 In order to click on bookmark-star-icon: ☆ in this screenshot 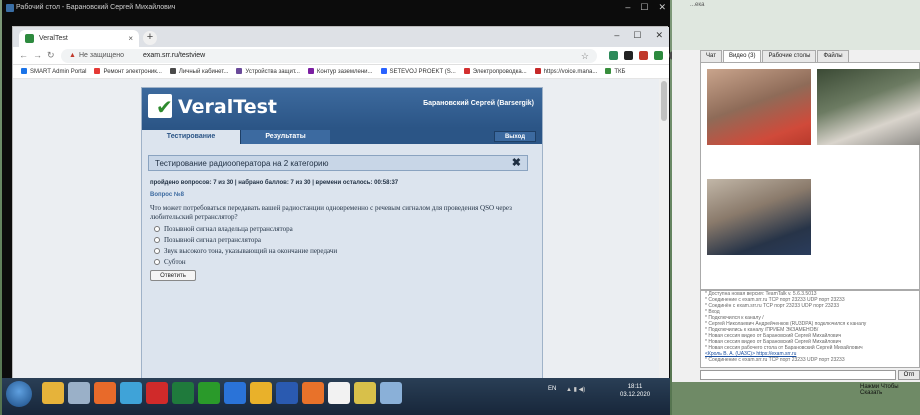, I will do `click(585, 56)`.